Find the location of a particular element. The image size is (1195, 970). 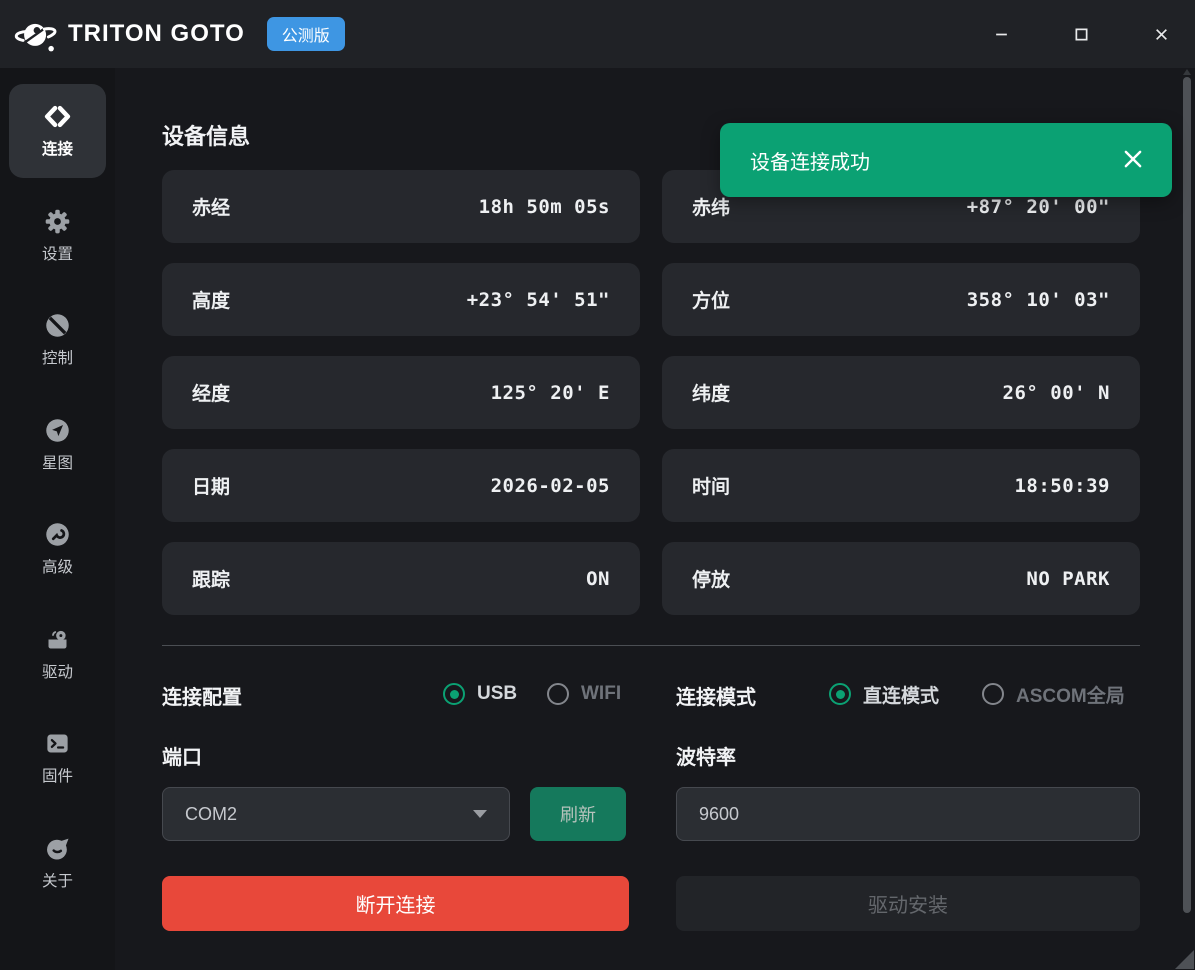

section-divider is located at coordinates (651, 645).